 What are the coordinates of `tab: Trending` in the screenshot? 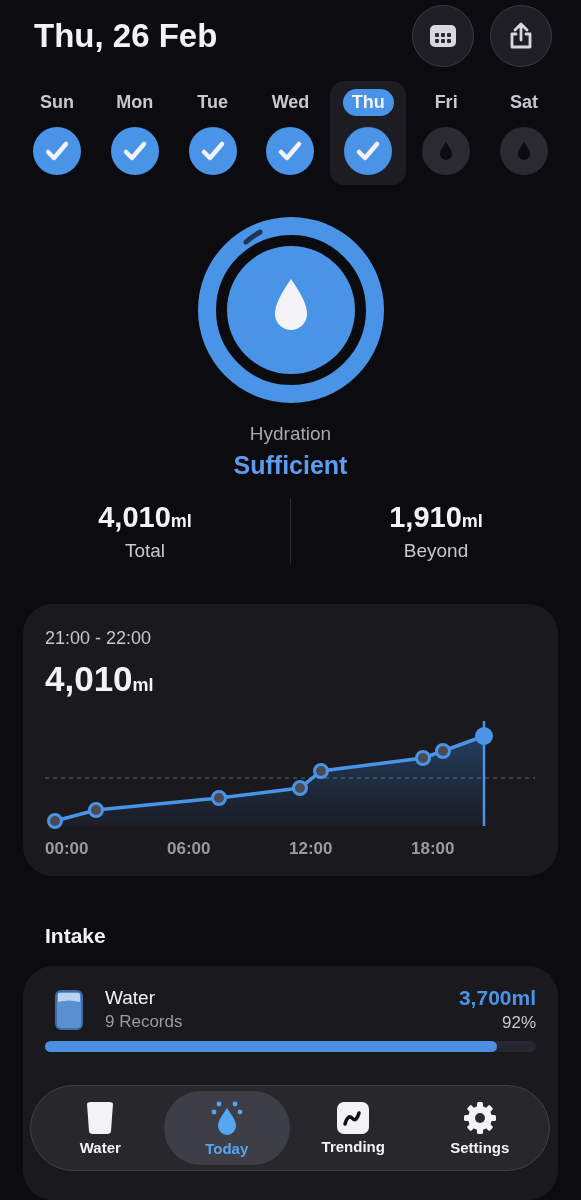 It's located at (353, 1128).